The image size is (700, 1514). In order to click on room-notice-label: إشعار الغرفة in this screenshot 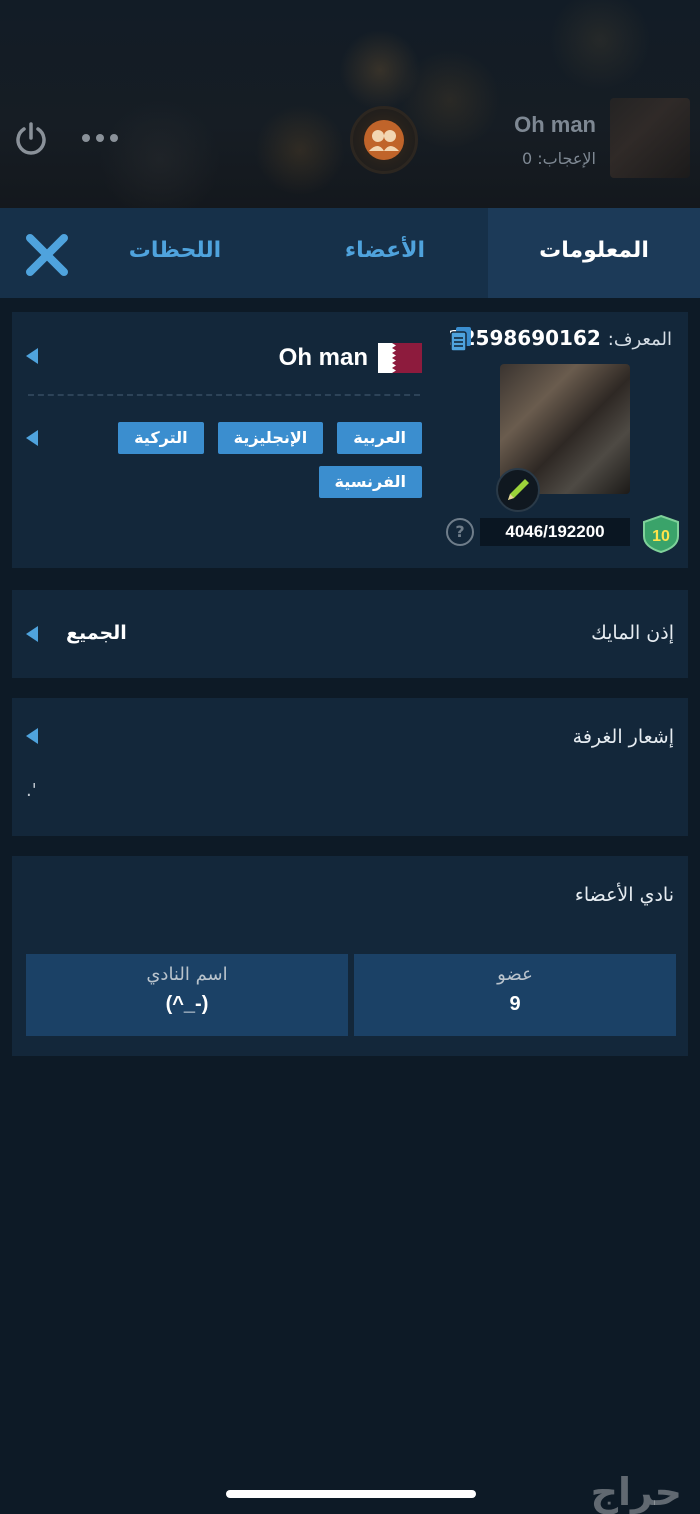, I will do `click(623, 737)`.